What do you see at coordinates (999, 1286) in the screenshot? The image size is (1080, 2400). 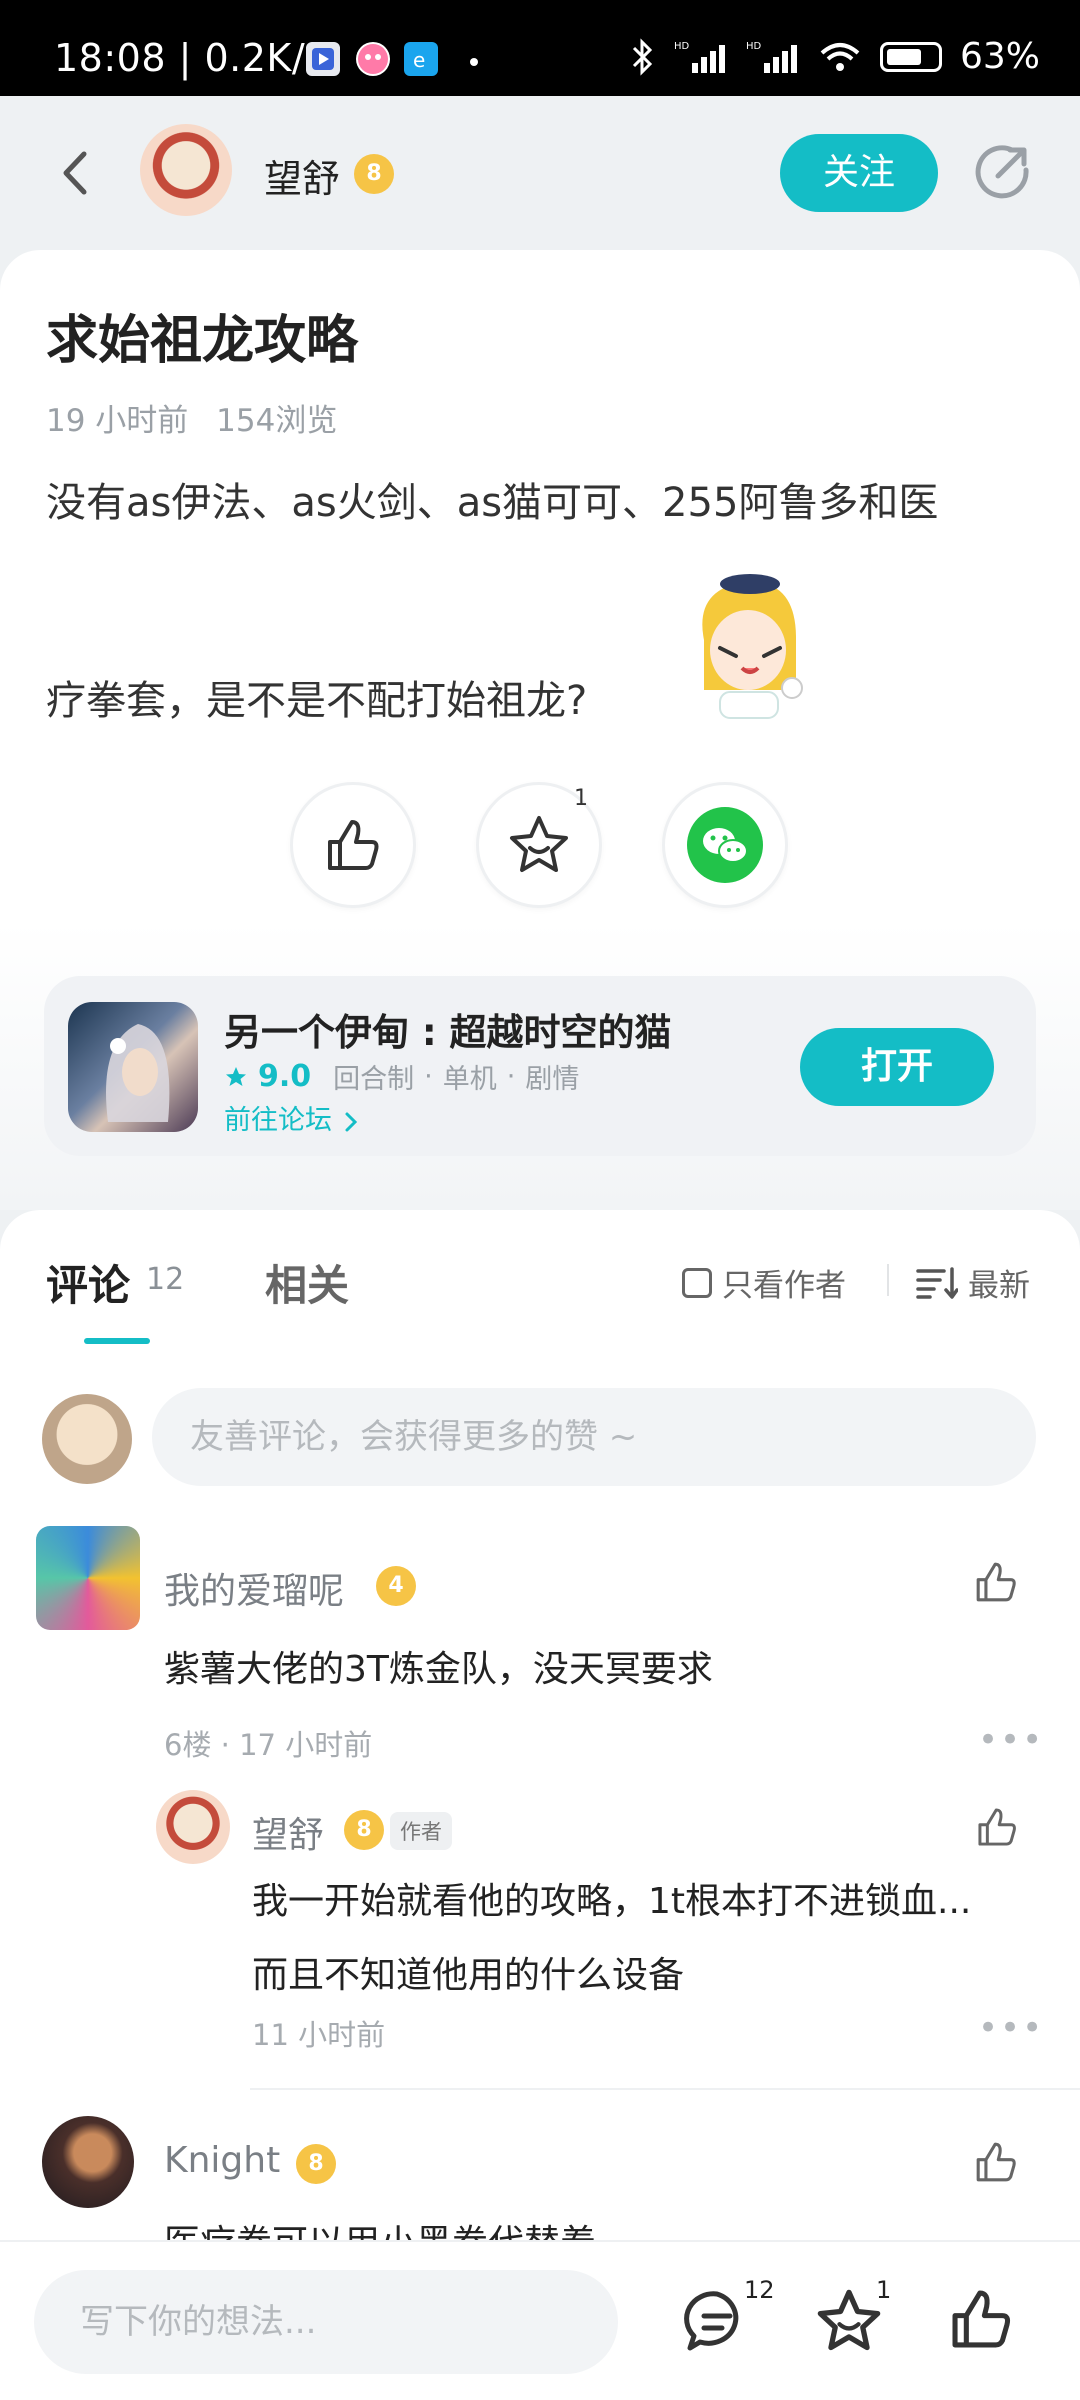 I see `sort-label: 最新` at bounding box center [999, 1286].